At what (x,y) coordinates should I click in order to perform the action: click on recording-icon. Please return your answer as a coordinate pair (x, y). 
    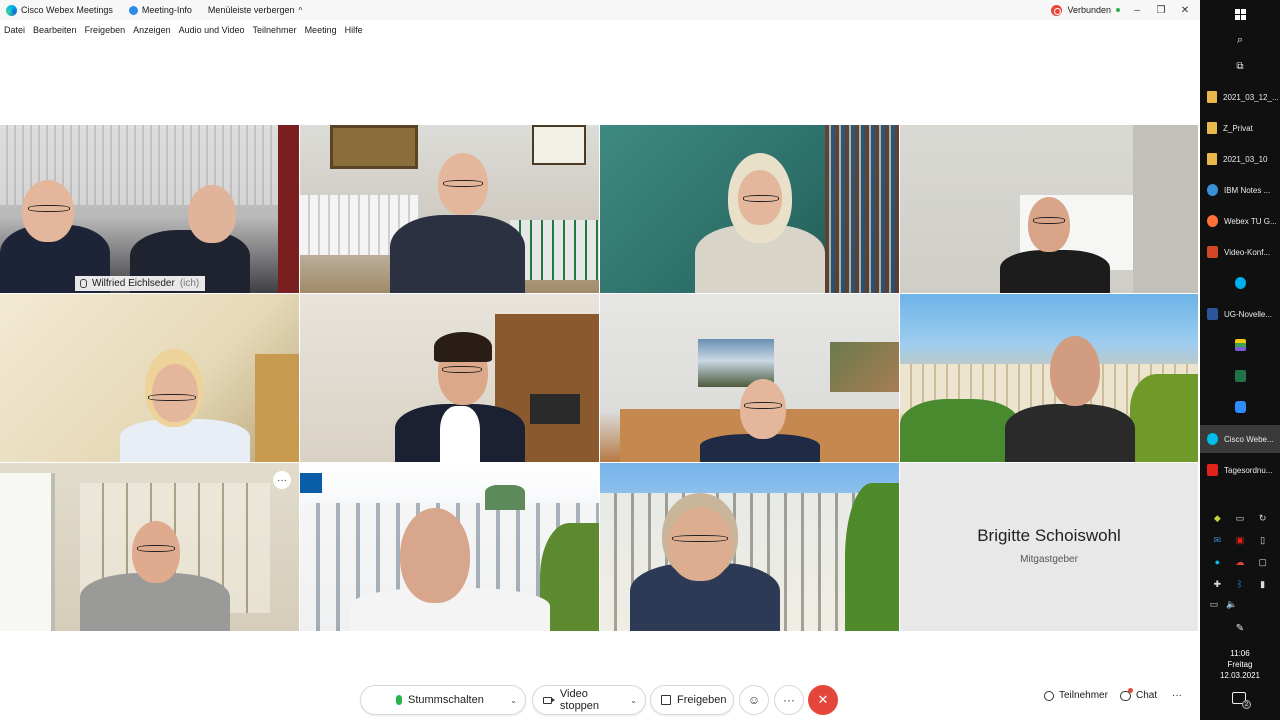
    Looking at the image, I should click on (1057, 10).